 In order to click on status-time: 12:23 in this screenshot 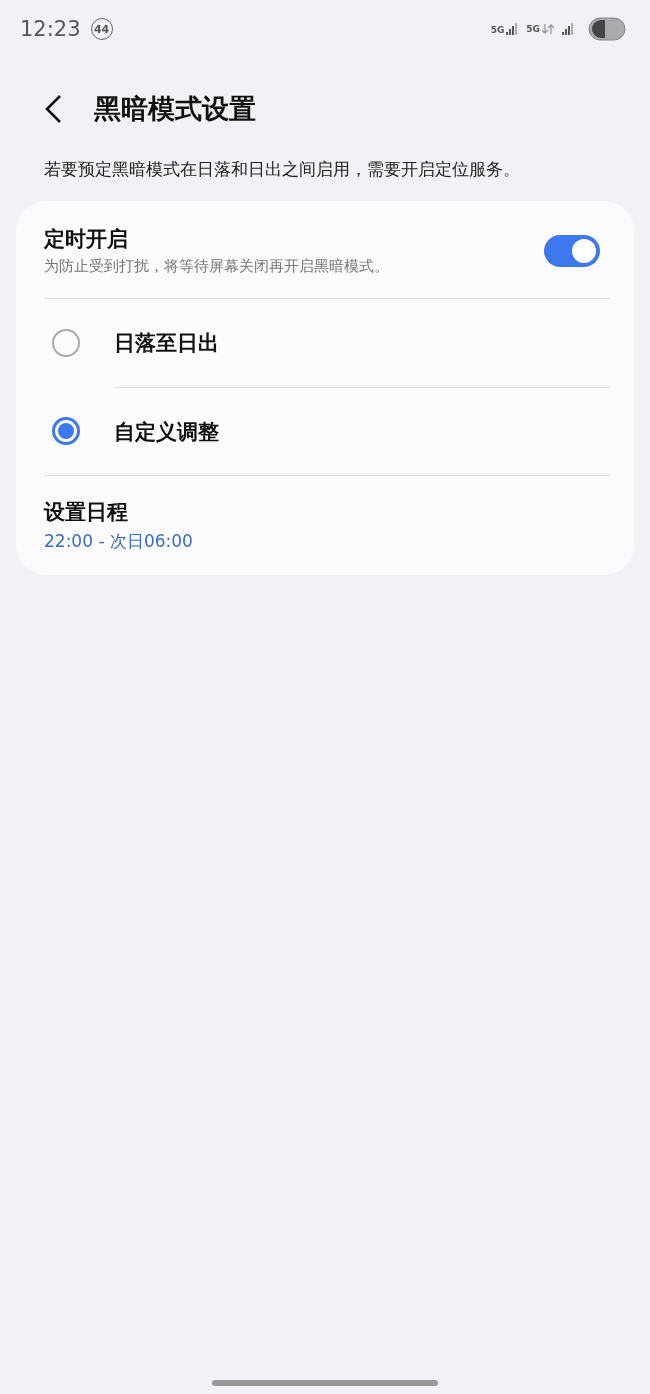, I will do `click(50, 29)`.